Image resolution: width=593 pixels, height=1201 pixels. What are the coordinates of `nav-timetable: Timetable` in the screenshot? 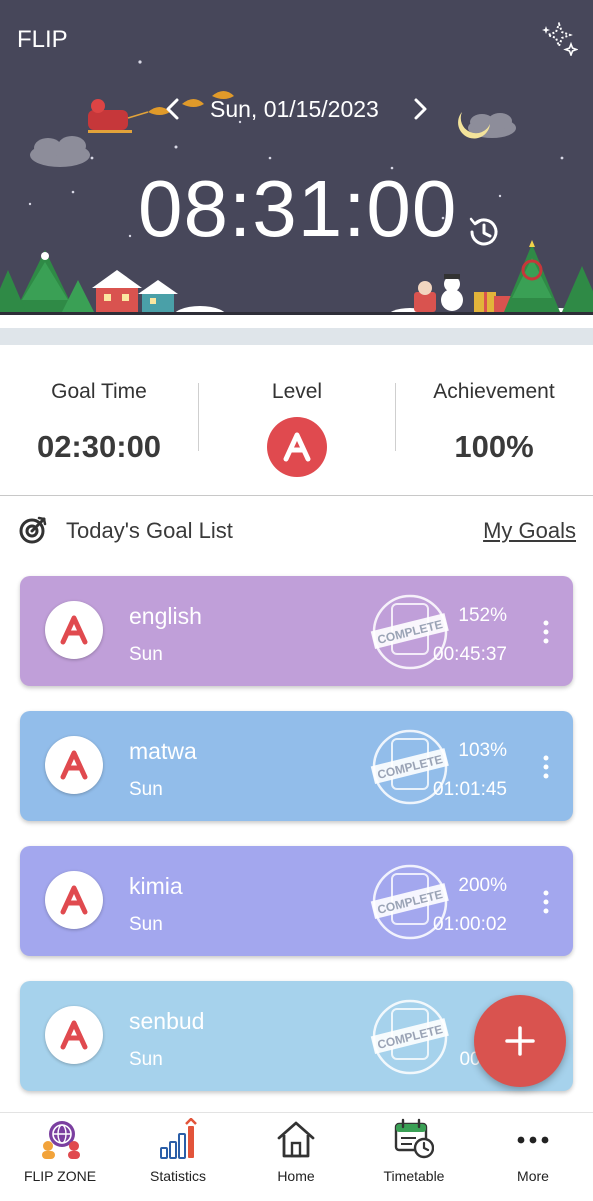 It's located at (414, 1157).